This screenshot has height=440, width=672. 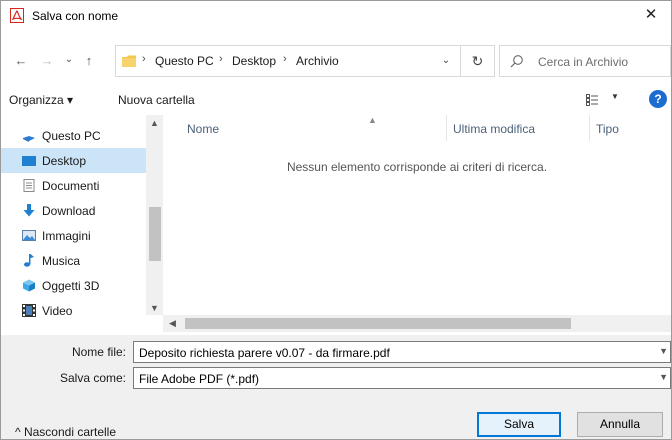 I want to click on breadcrumb-questo-pc: Questo PC, so click(x=184, y=61).